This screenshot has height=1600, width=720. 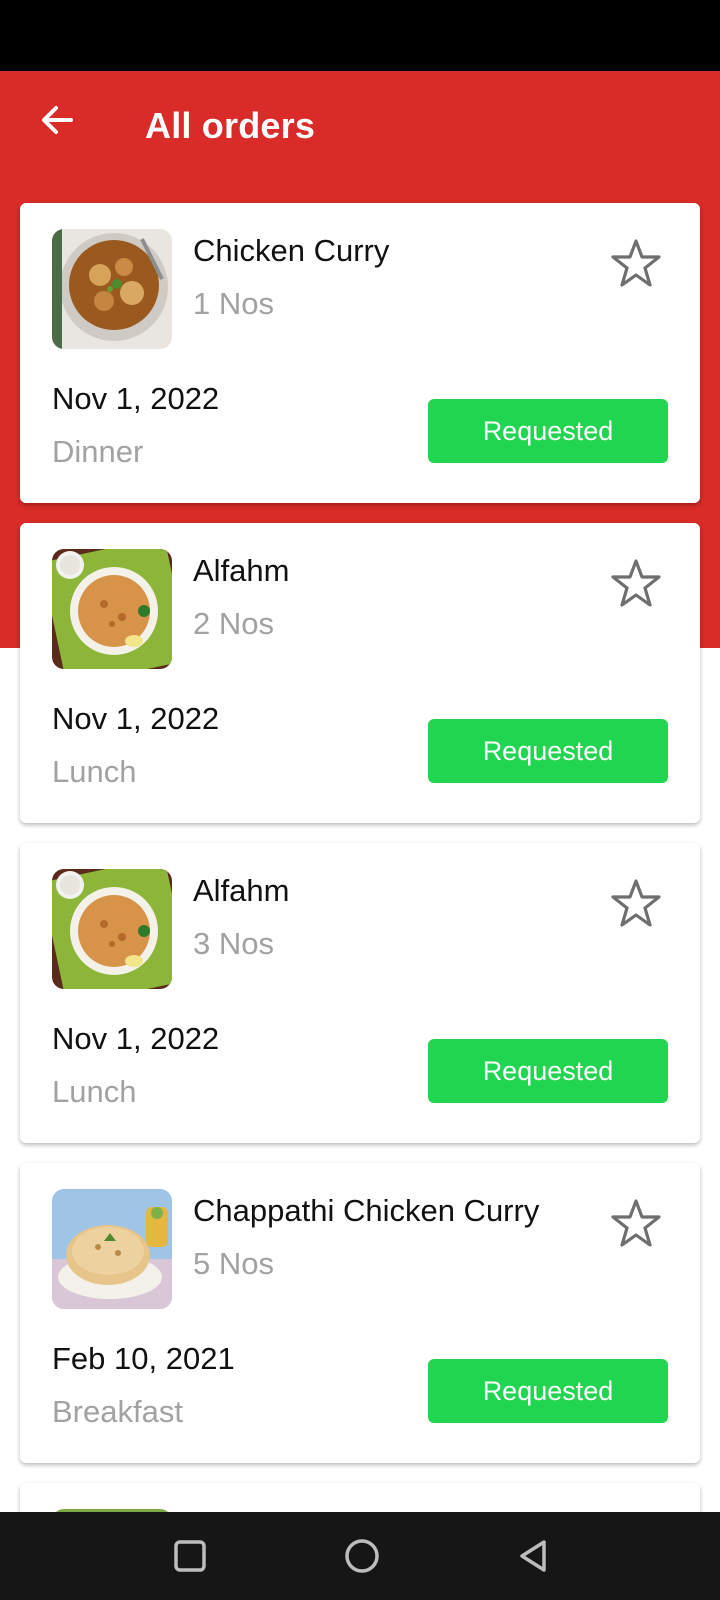 I want to click on item-quantity: 5 Nos, so click(x=233, y=1263).